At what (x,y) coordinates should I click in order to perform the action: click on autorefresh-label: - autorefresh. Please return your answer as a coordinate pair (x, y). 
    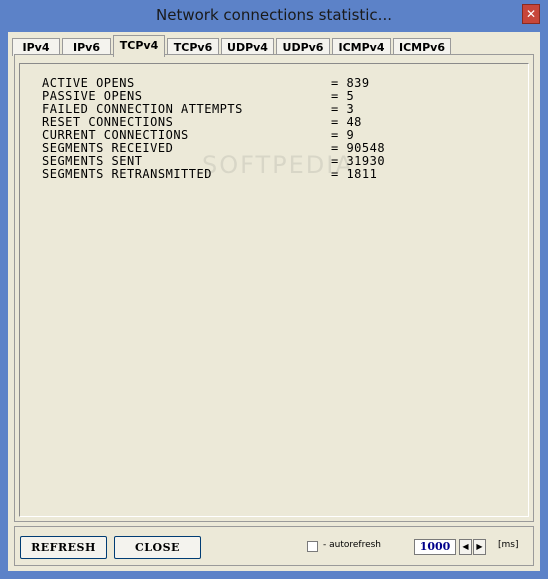
    Looking at the image, I should click on (352, 545).